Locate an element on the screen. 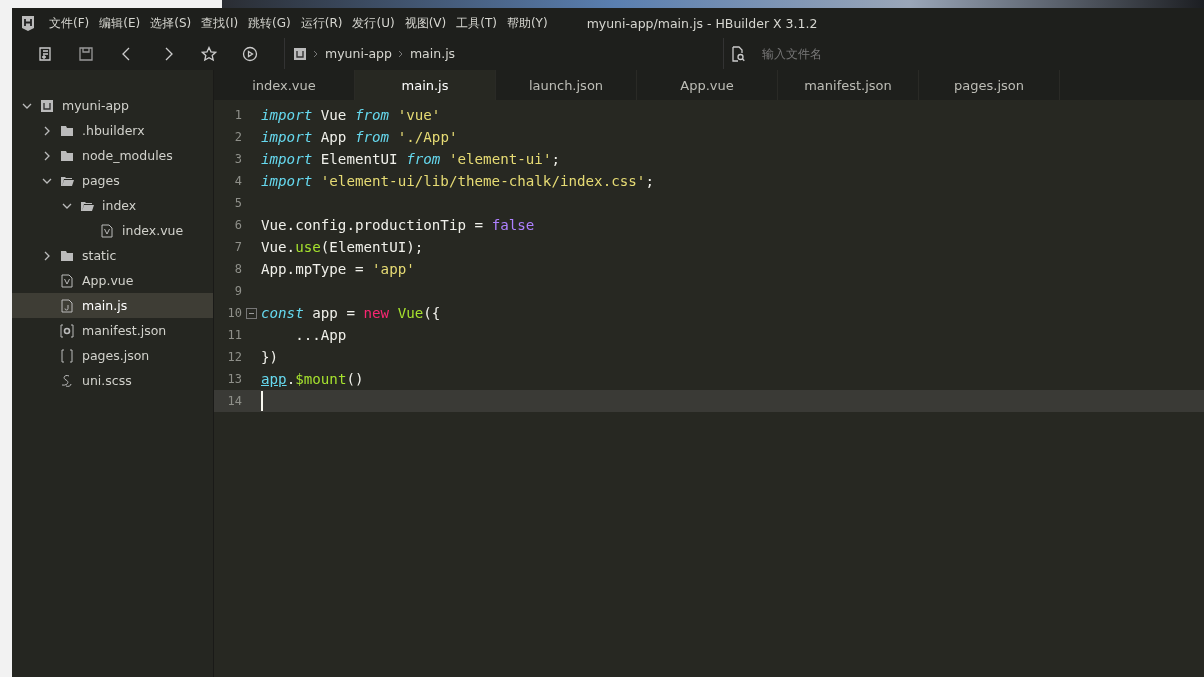 The width and height of the screenshot is (1204, 677). line-number: 4 is located at coordinates (237, 181).